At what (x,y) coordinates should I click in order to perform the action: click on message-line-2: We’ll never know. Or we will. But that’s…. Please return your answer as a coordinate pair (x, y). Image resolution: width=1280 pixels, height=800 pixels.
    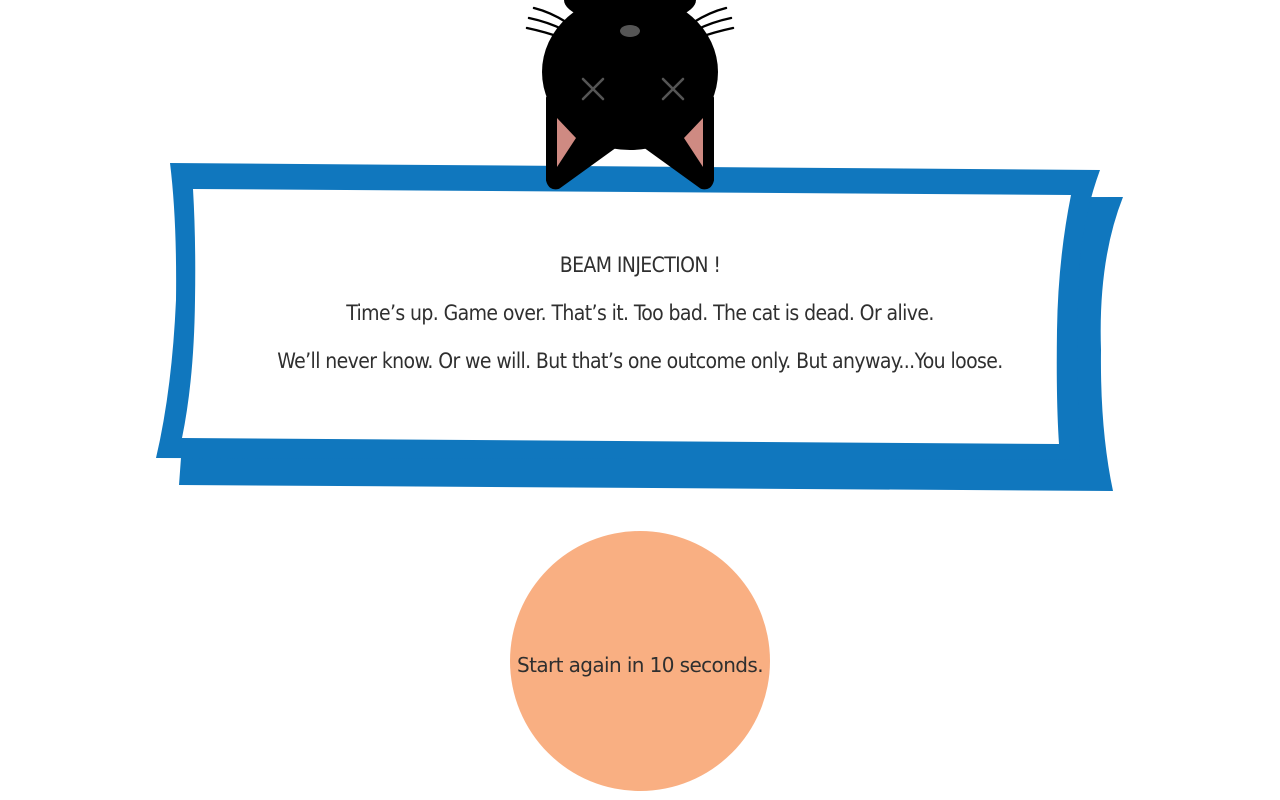
    Looking at the image, I should click on (640, 361).